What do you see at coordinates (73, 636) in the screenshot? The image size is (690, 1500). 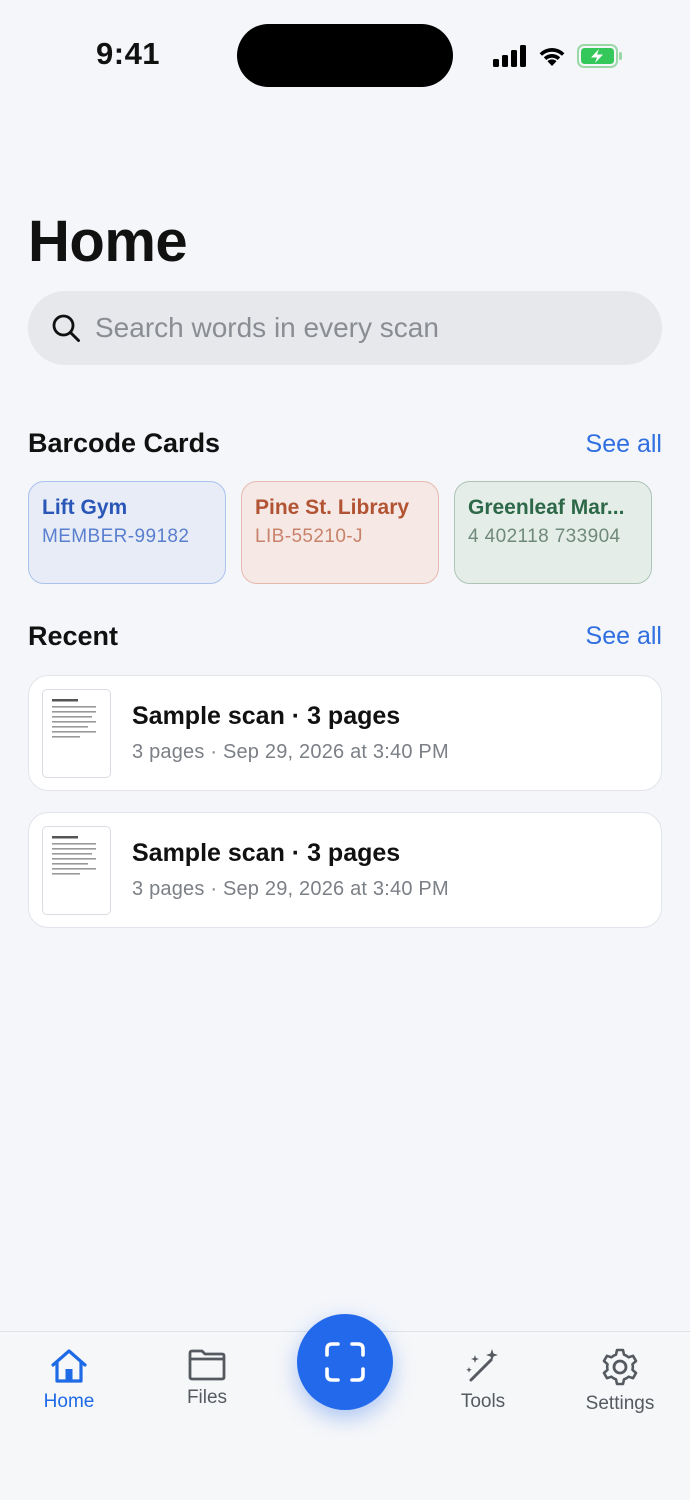 I see `recent-heading: Recent` at bounding box center [73, 636].